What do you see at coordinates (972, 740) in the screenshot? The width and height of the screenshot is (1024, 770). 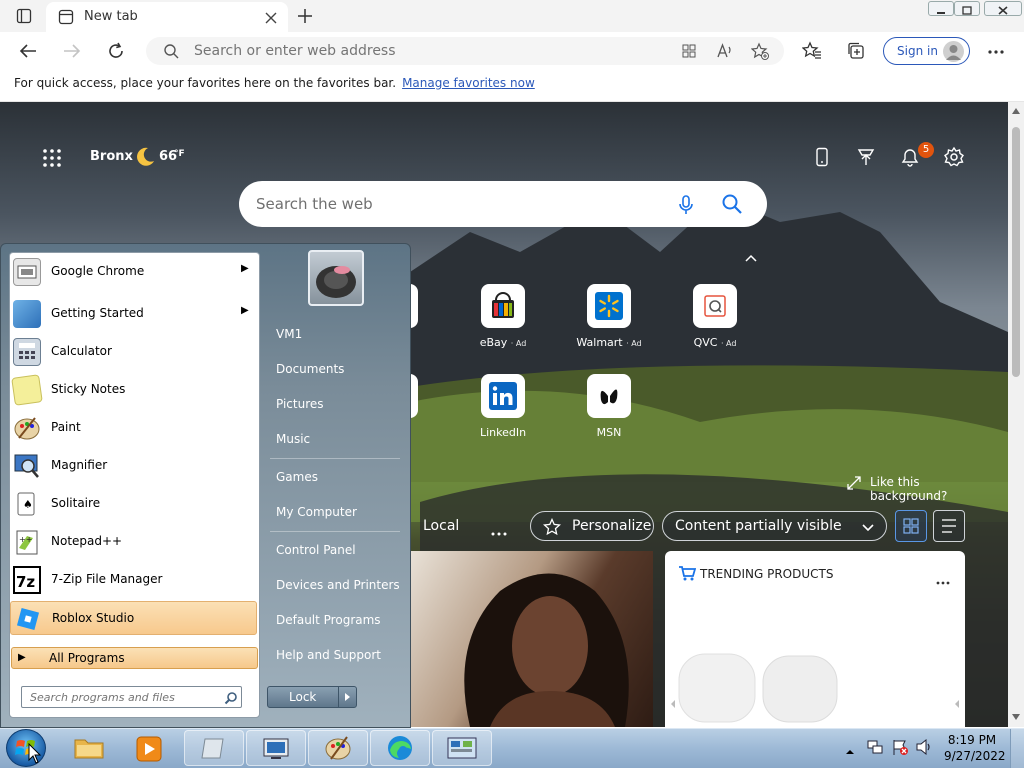 I see `clock-time: 8:19 PM` at bounding box center [972, 740].